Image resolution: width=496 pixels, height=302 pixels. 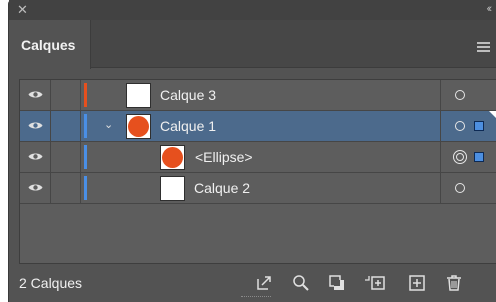 I want to click on layer-count: 2 Calques, so click(x=51, y=283).